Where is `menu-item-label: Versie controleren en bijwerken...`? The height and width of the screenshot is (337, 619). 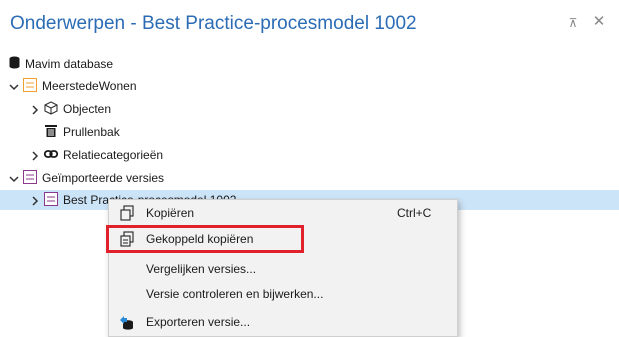
menu-item-label: Versie controleren en bijwerken... is located at coordinates (235, 294).